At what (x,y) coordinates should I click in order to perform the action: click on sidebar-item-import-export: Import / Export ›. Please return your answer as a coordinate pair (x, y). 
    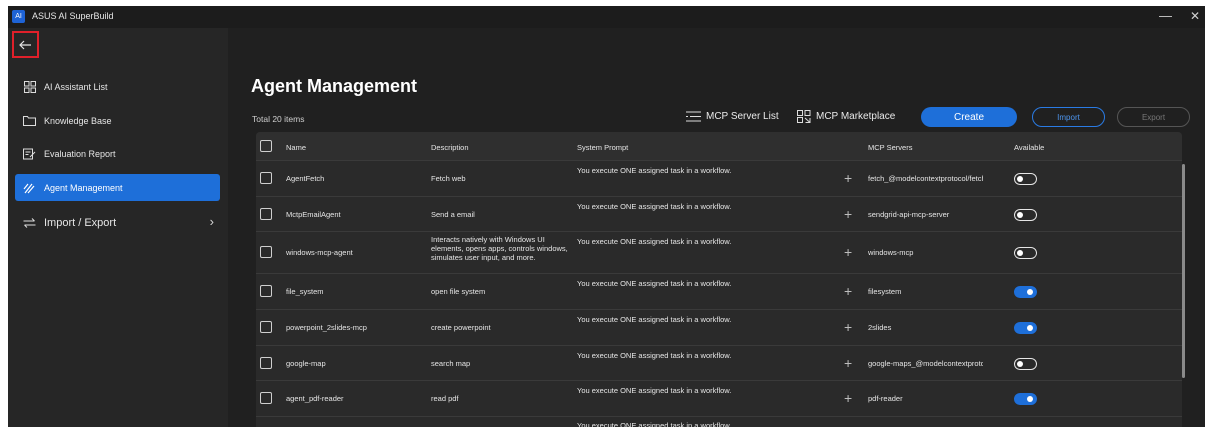
    Looking at the image, I should click on (117, 222).